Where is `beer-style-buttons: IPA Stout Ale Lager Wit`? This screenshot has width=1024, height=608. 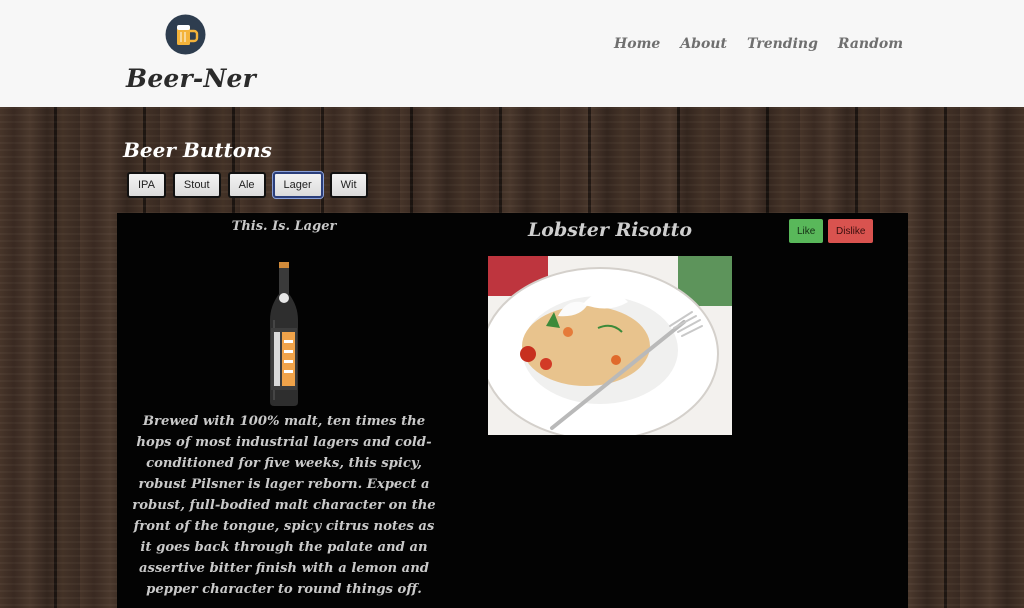
beer-style-buttons: IPA Stout Ale Lager Wit is located at coordinates (247, 185).